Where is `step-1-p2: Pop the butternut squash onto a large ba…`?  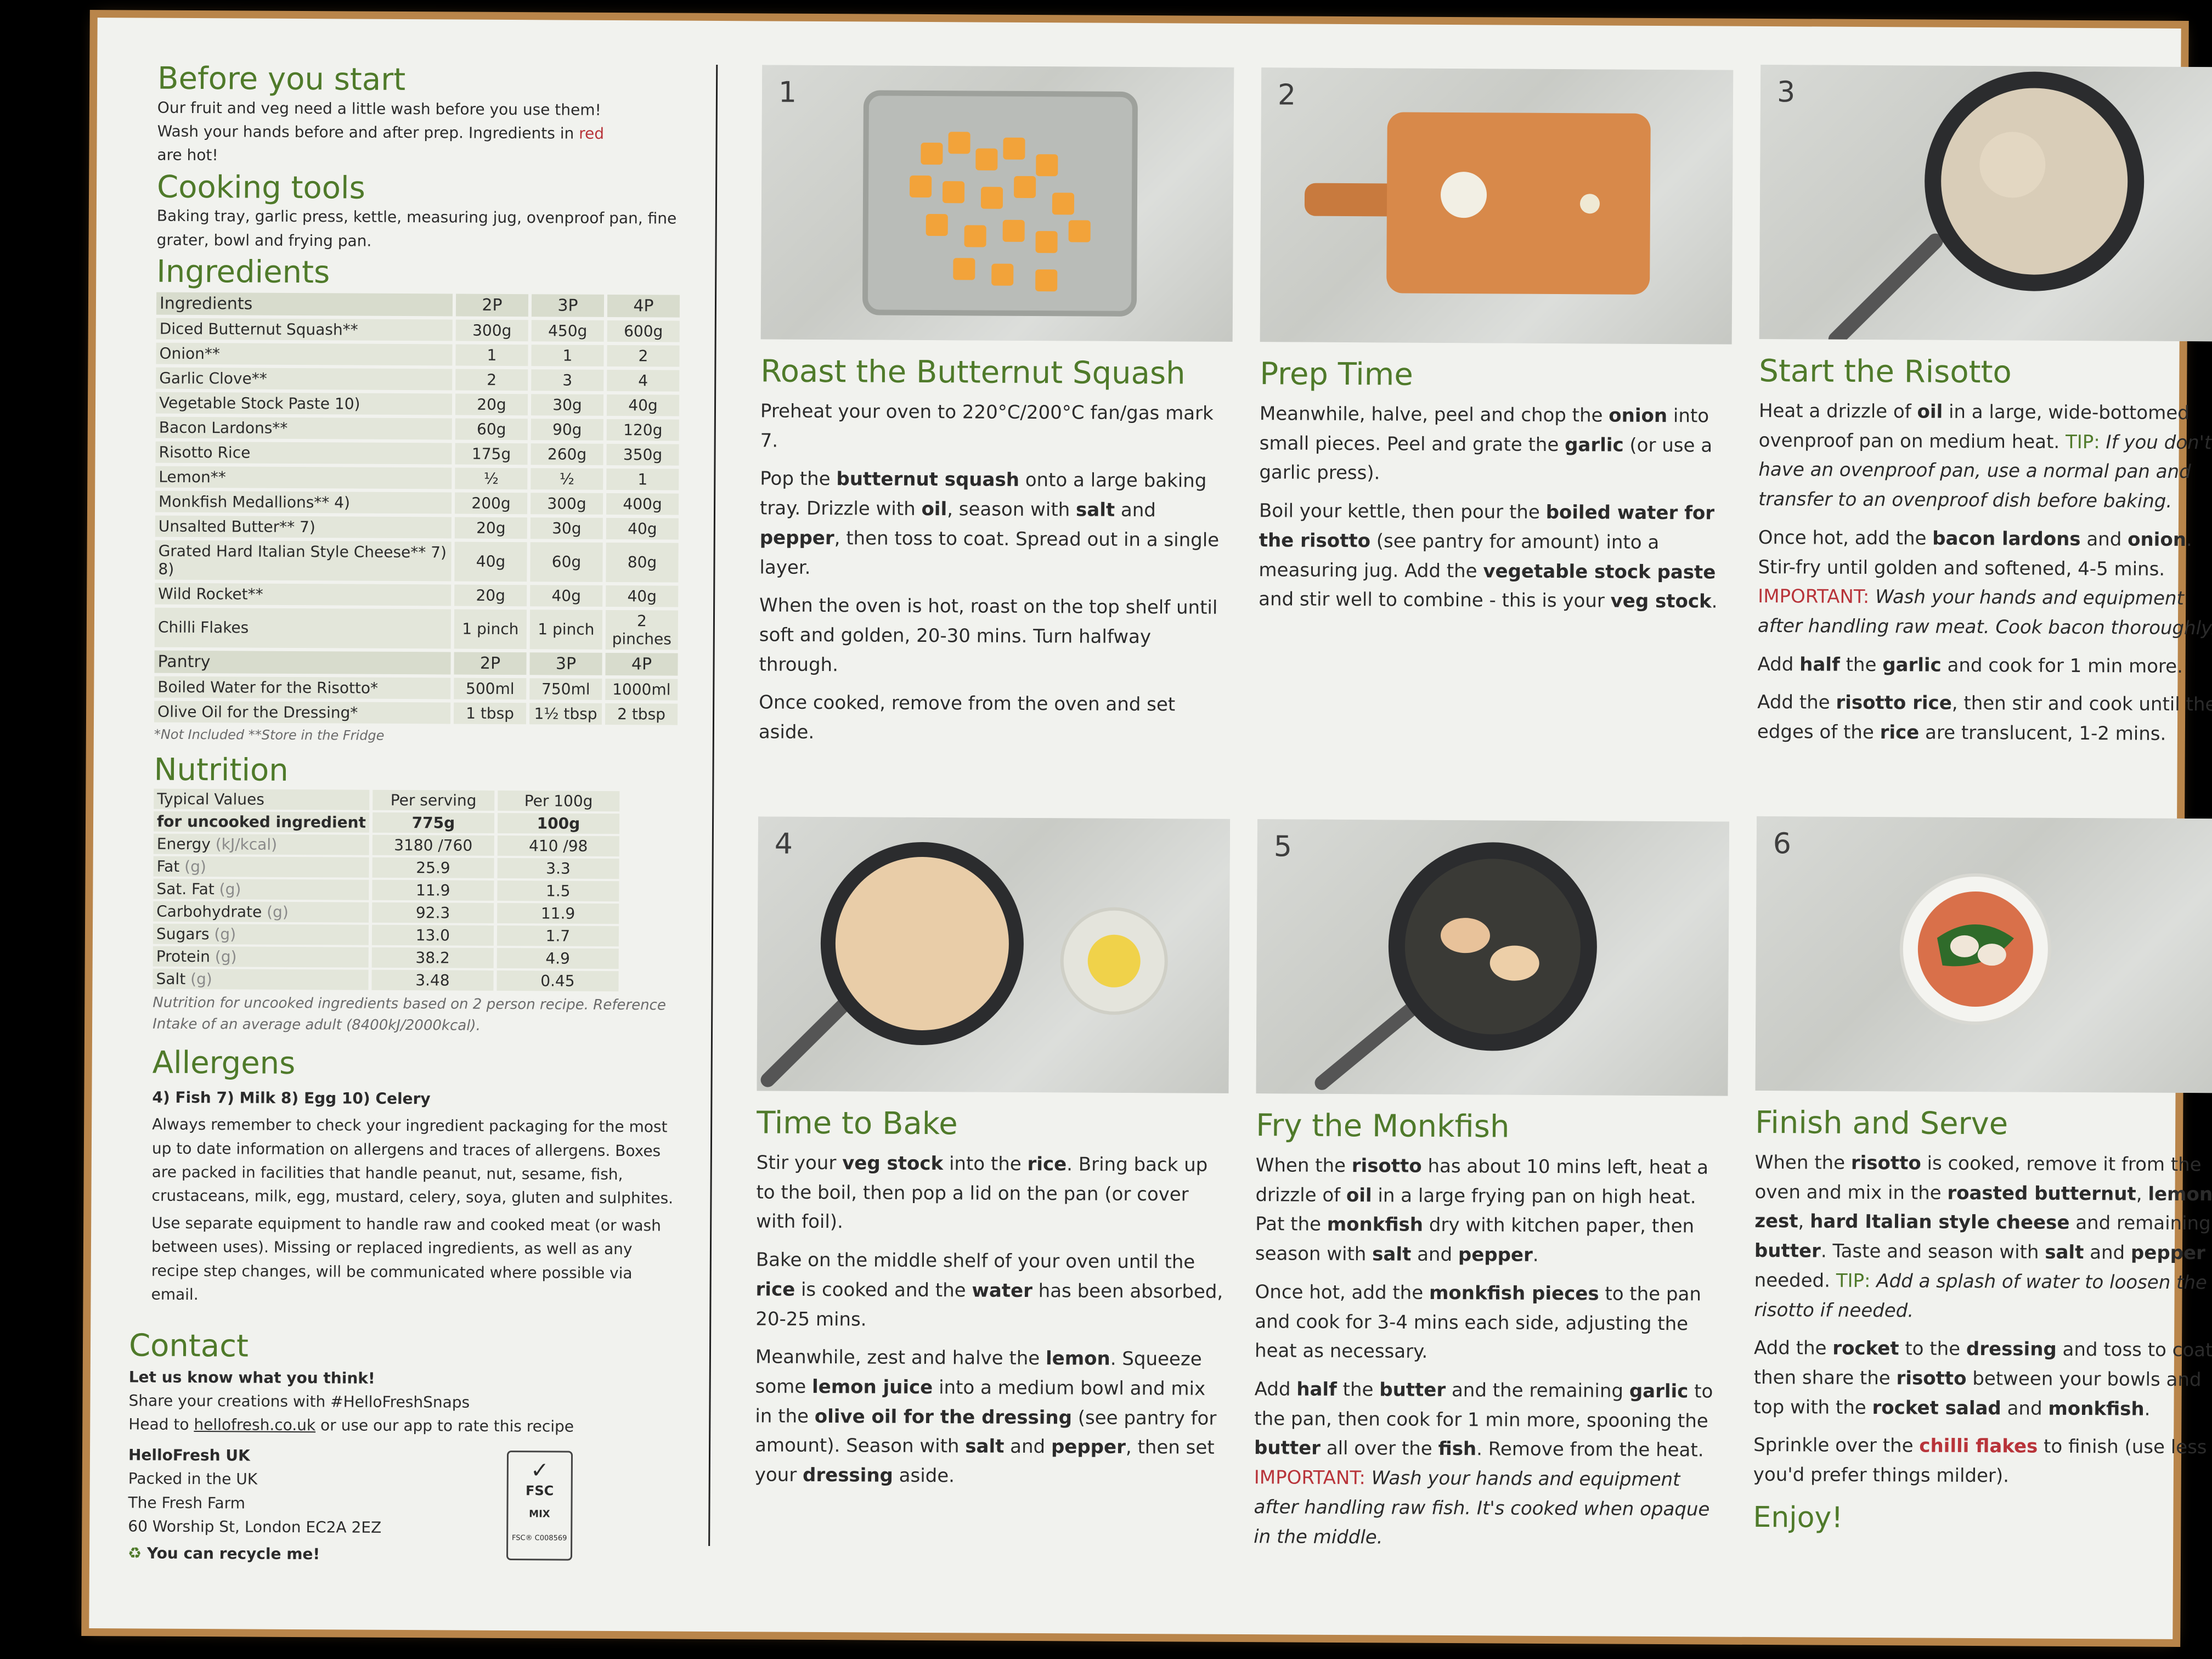
step-1-p2: Pop the butternut squash onto a large ba… is located at coordinates (990, 523).